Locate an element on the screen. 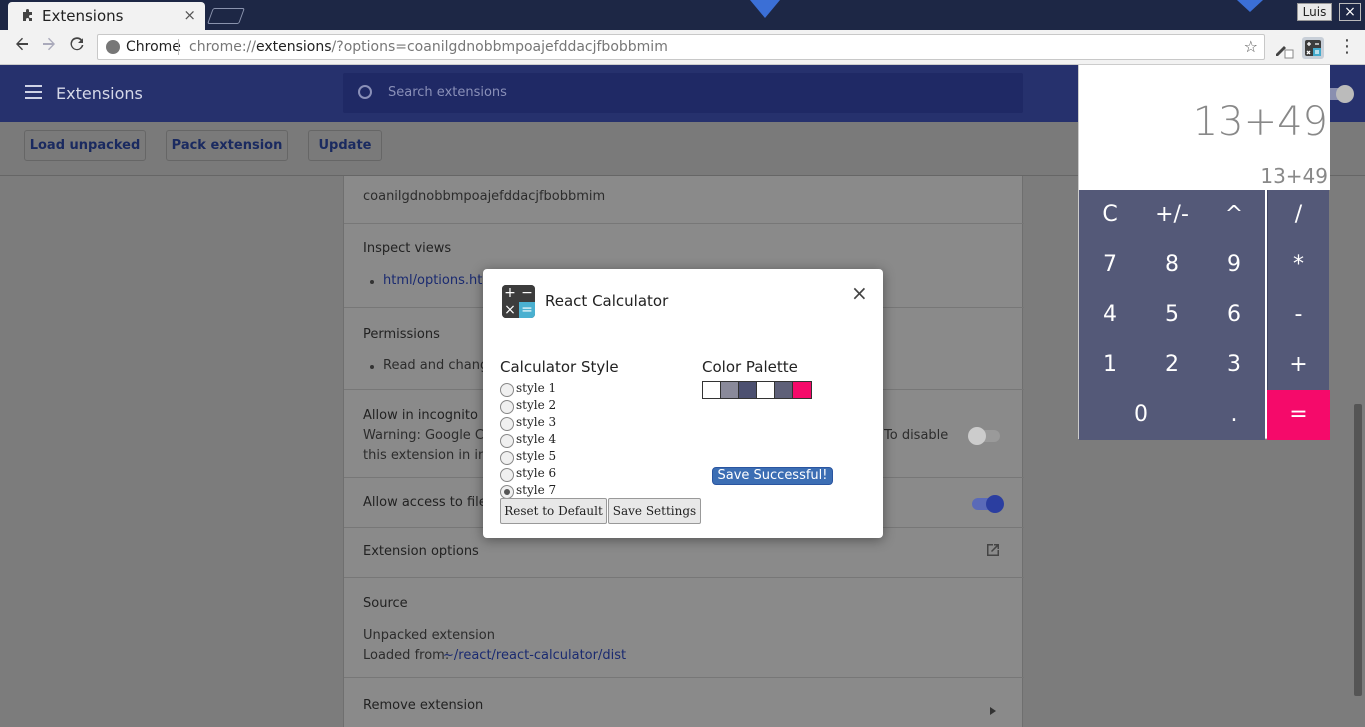 This screenshot has height=727, width=1365. reload-icon is located at coordinates (77, 44).